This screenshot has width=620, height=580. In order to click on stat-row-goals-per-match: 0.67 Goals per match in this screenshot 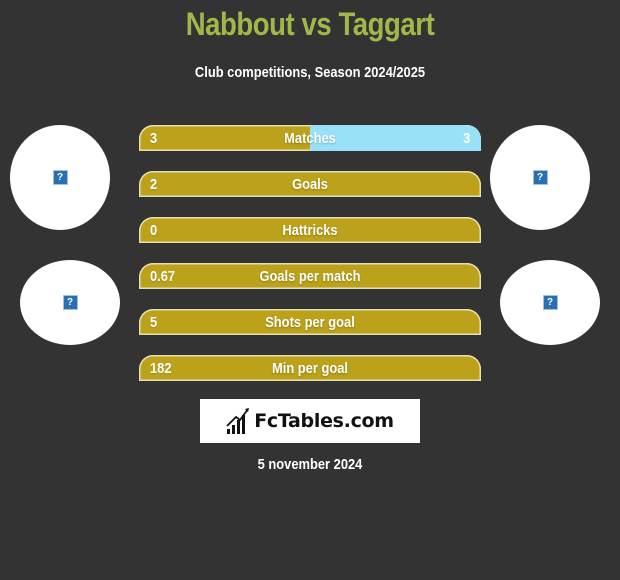, I will do `click(310, 276)`.